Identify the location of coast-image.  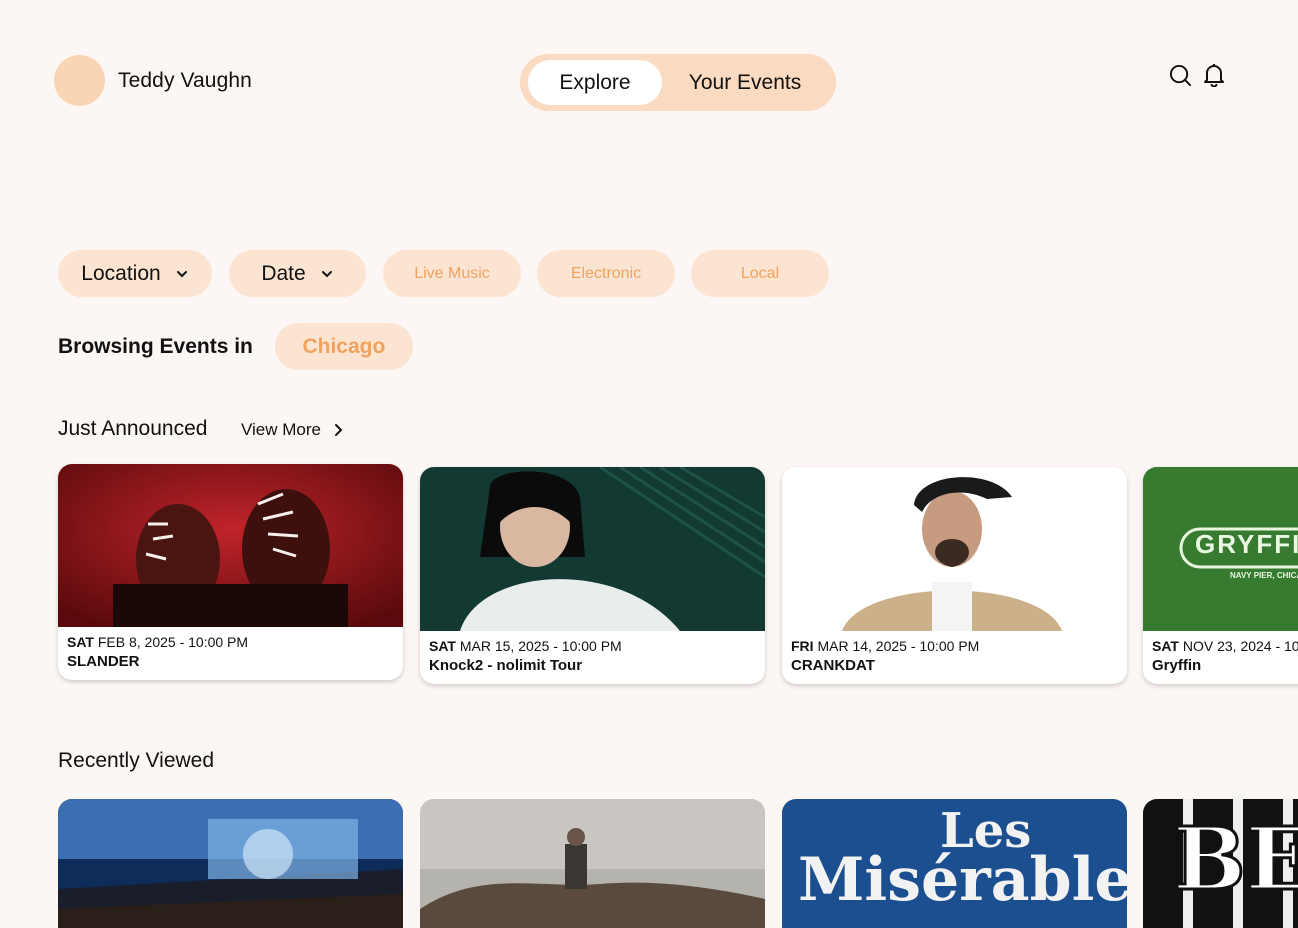
(592, 863).